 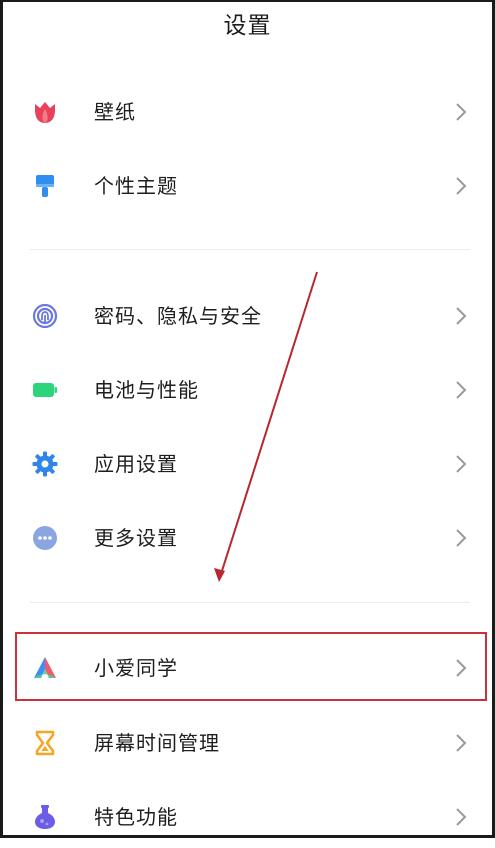 I want to click on settings-item-battery: 电池与性能, so click(x=247, y=390).